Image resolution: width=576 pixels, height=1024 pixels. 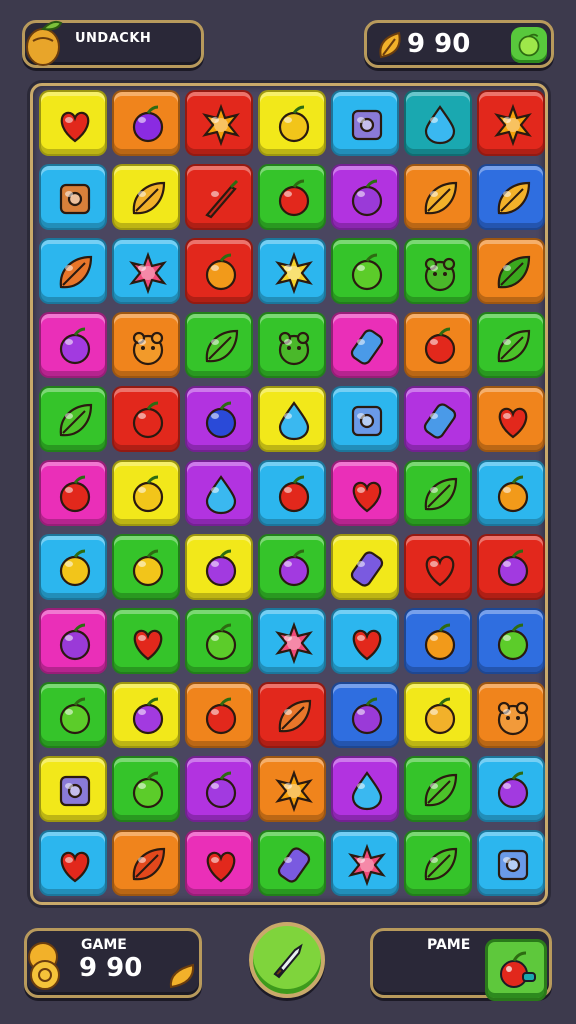 I want to click on knife-icon, so click(x=288, y=961).